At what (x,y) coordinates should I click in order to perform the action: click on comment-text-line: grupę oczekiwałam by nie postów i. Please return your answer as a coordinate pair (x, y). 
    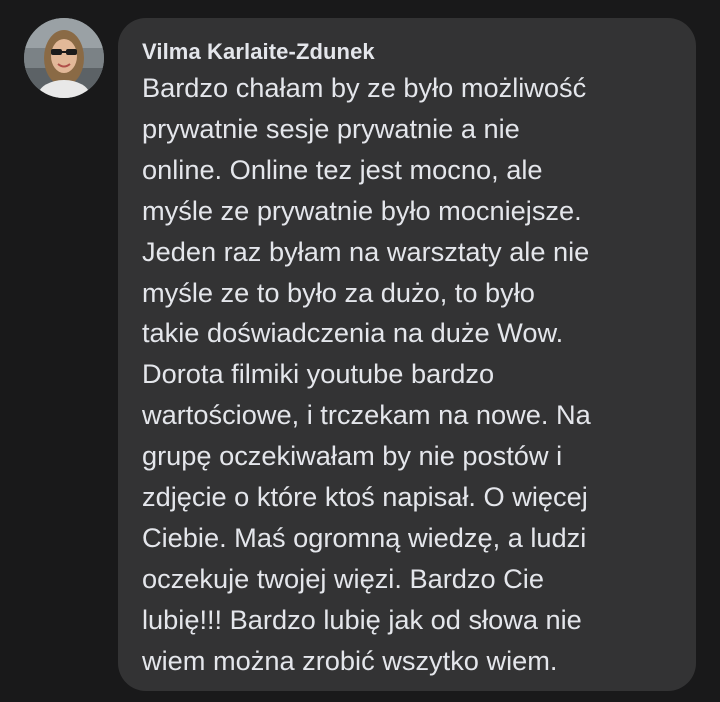
    Looking at the image, I should click on (352, 456).